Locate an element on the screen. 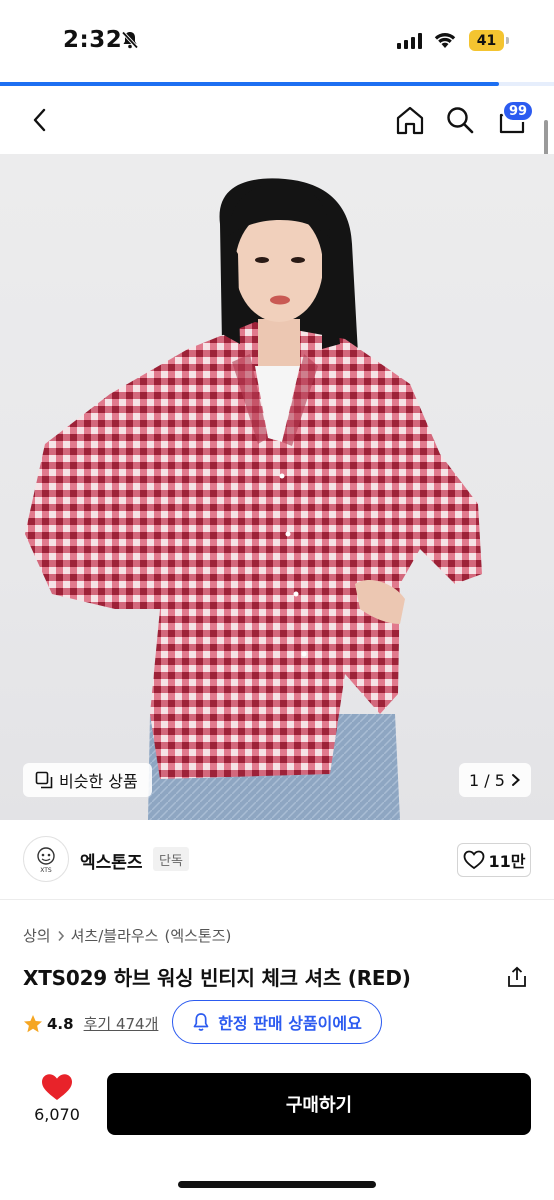  breadcrumb-item: (엑스톤즈) is located at coordinates (198, 936).